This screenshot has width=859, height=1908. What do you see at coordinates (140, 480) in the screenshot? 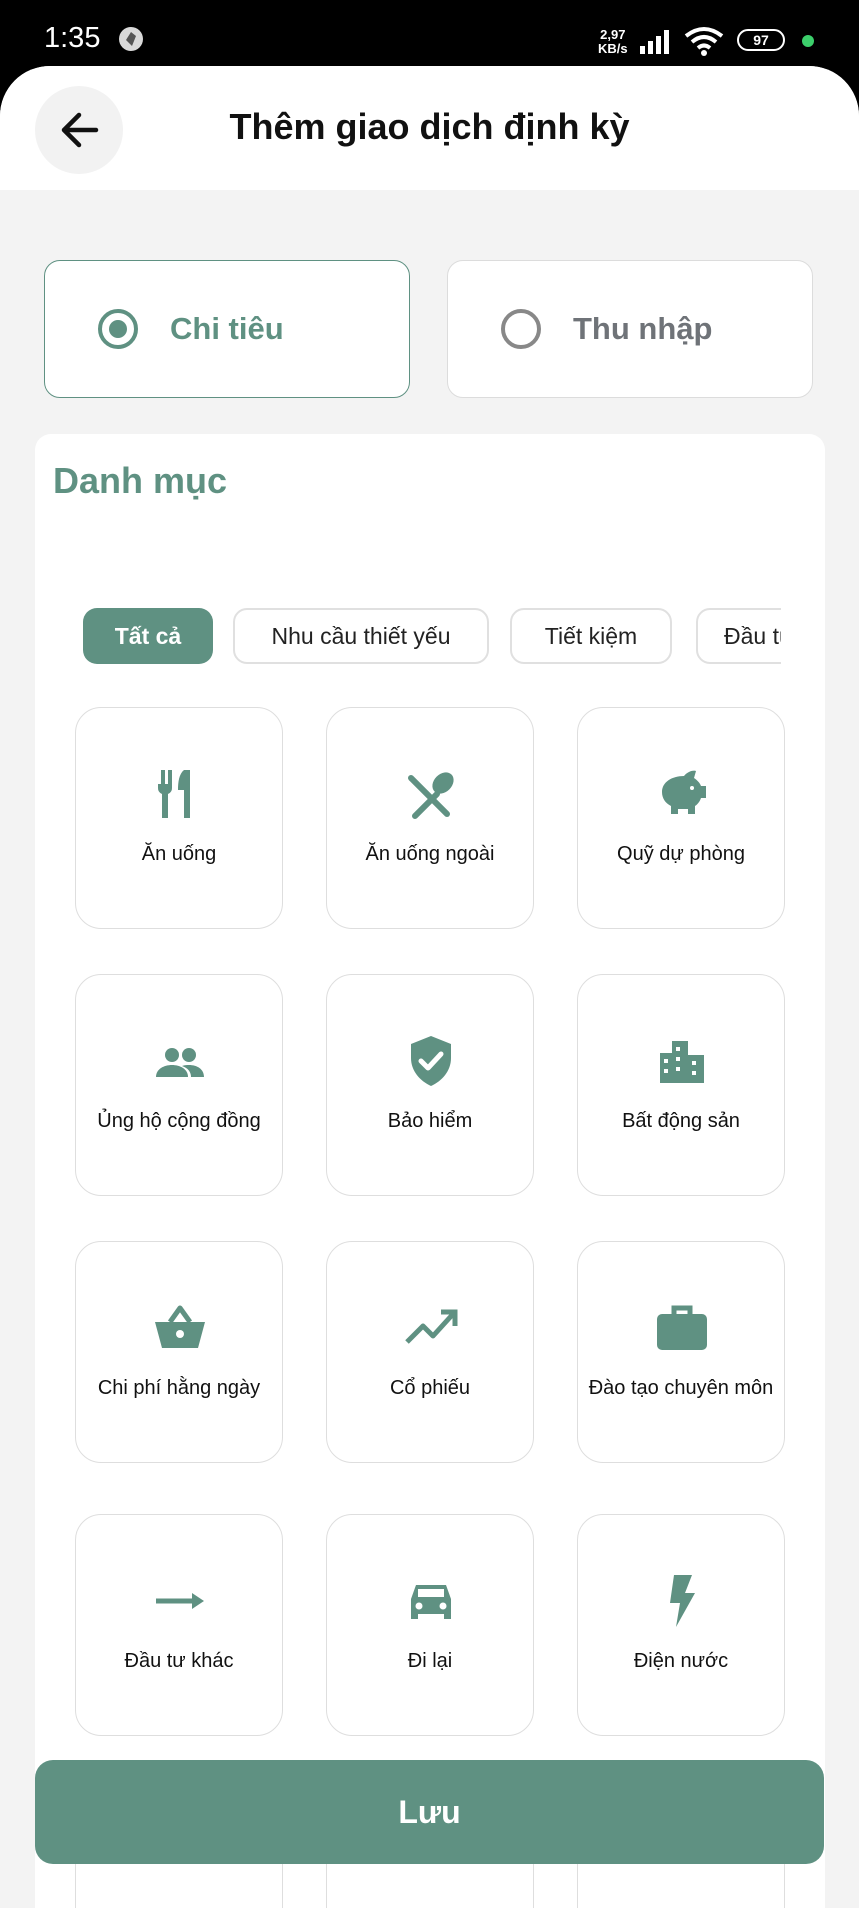
I see `category-title: Danh mục` at bounding box center [140, 480].